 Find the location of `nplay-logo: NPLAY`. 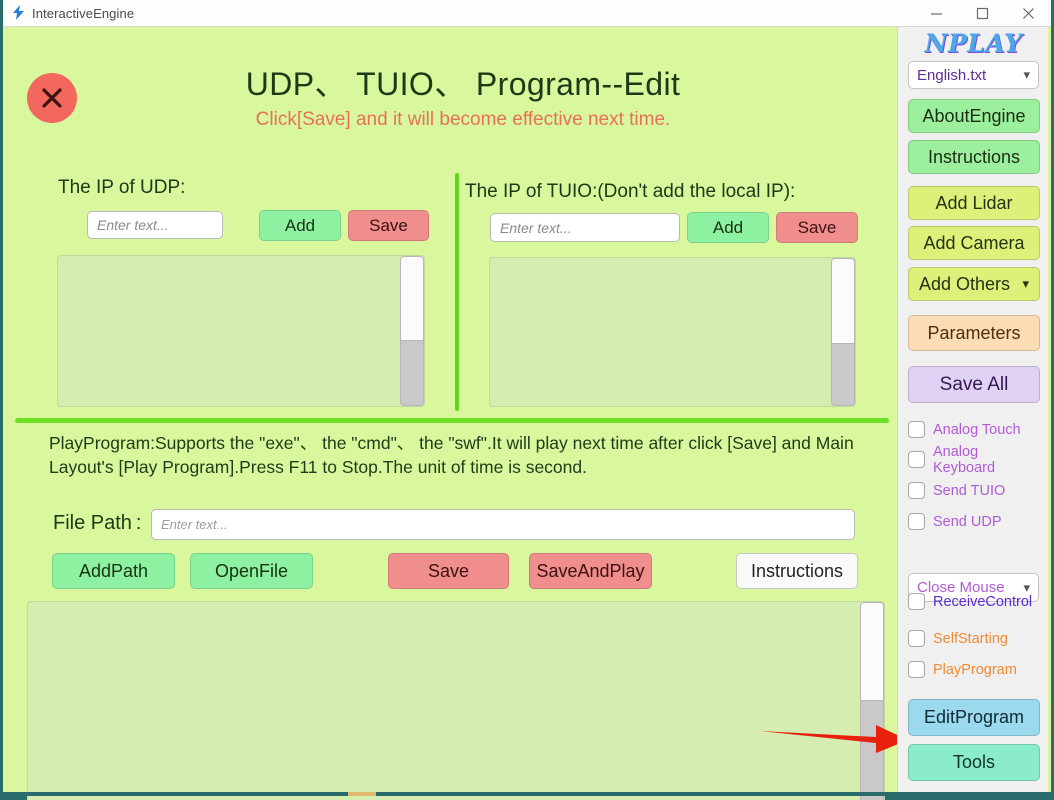

nplay-logo: NPLAY is located at coordinates (973, 43).